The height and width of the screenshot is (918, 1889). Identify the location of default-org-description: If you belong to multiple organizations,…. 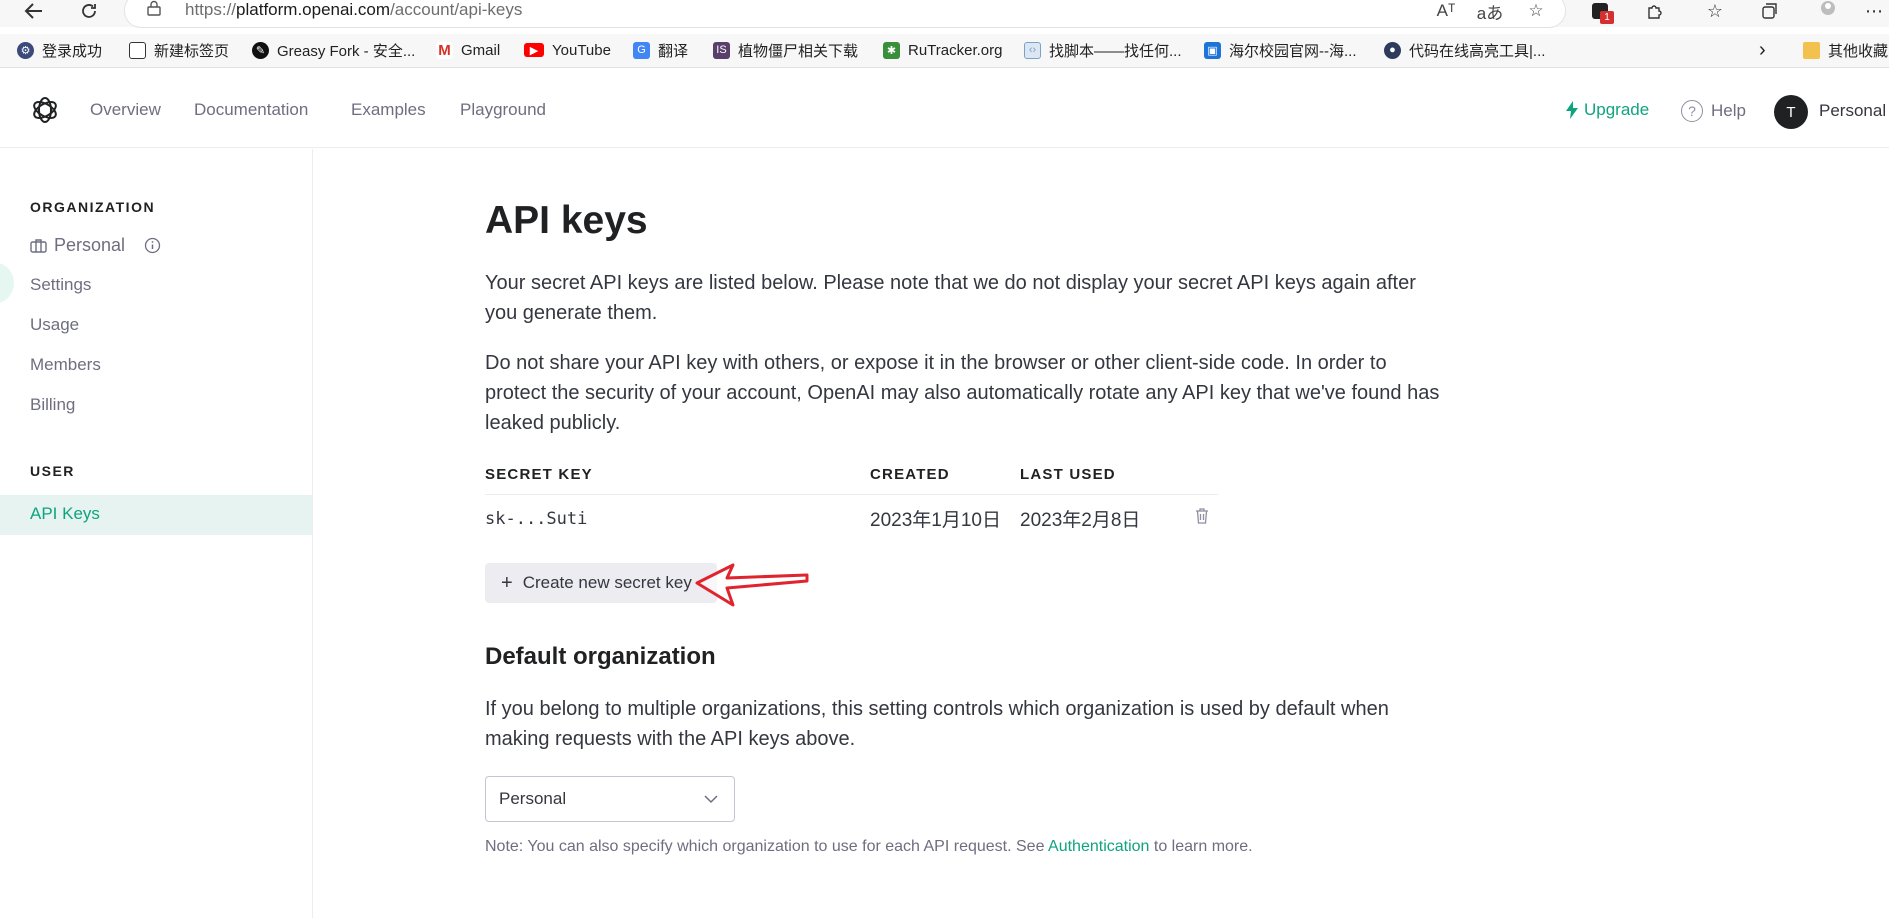
(937, 724).